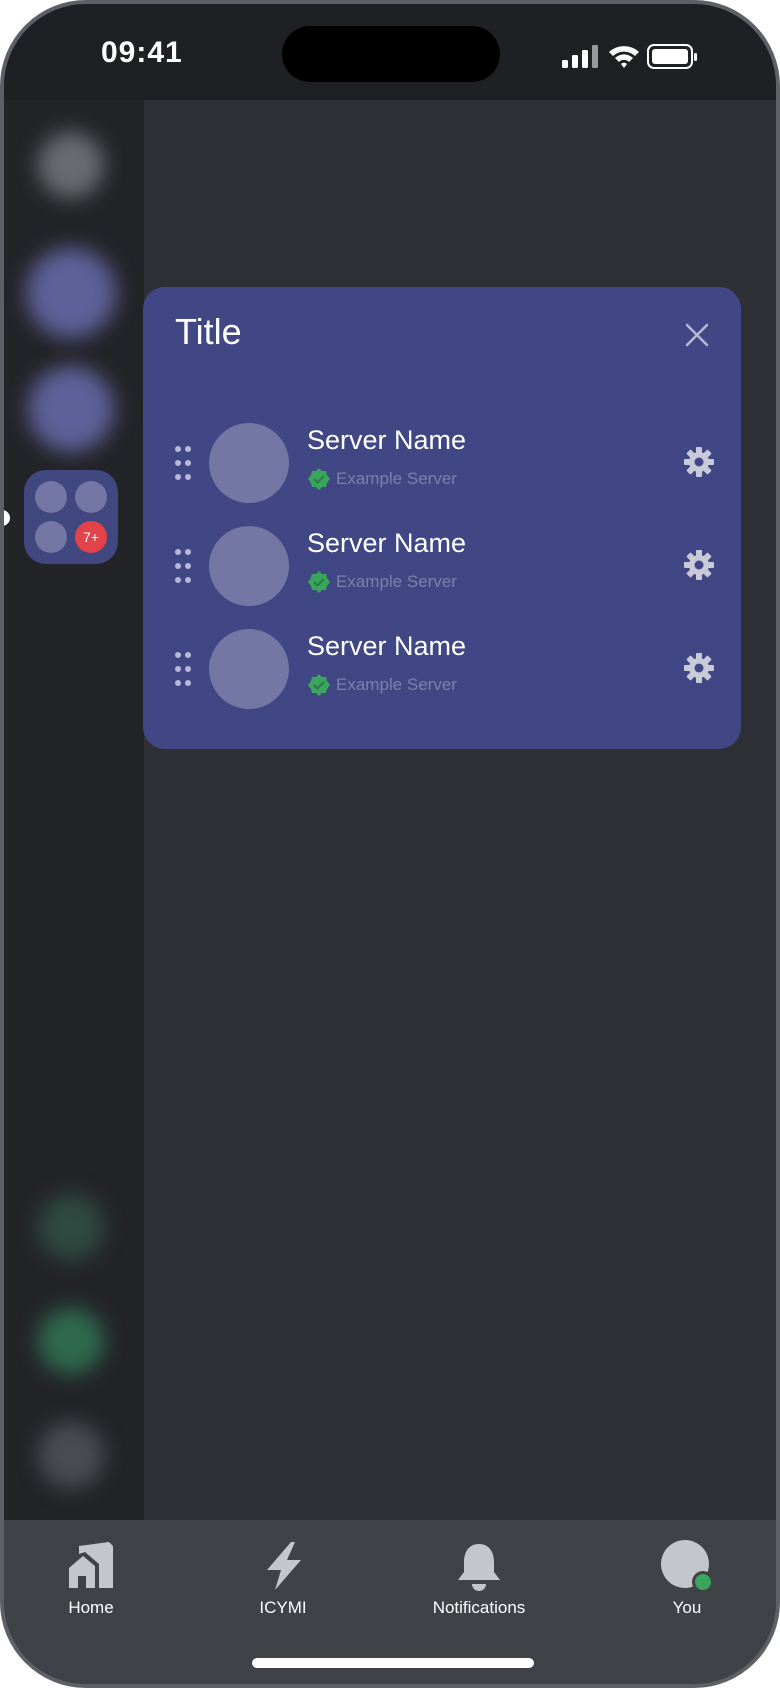  I want to click on status-icons, so click(629, 56).